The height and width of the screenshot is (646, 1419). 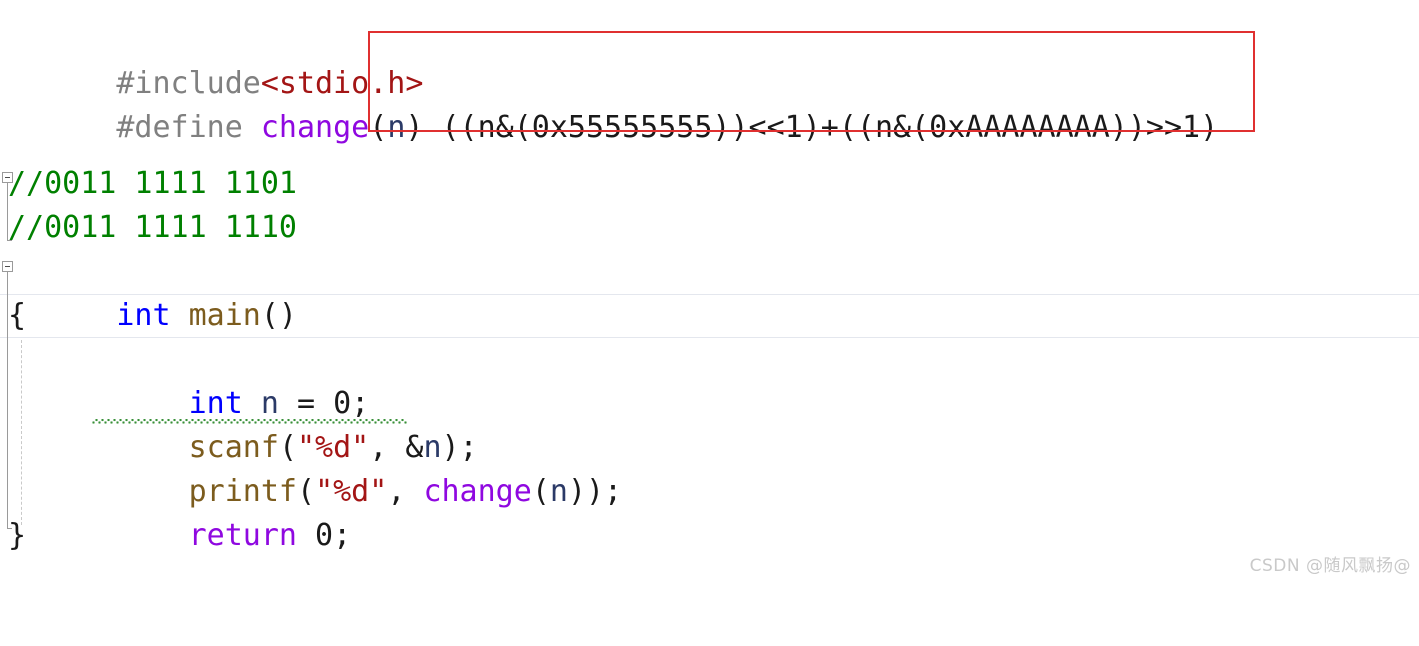 I want to click on code-line-9: scanf("%d", &n);, so click(x=709, y=423).